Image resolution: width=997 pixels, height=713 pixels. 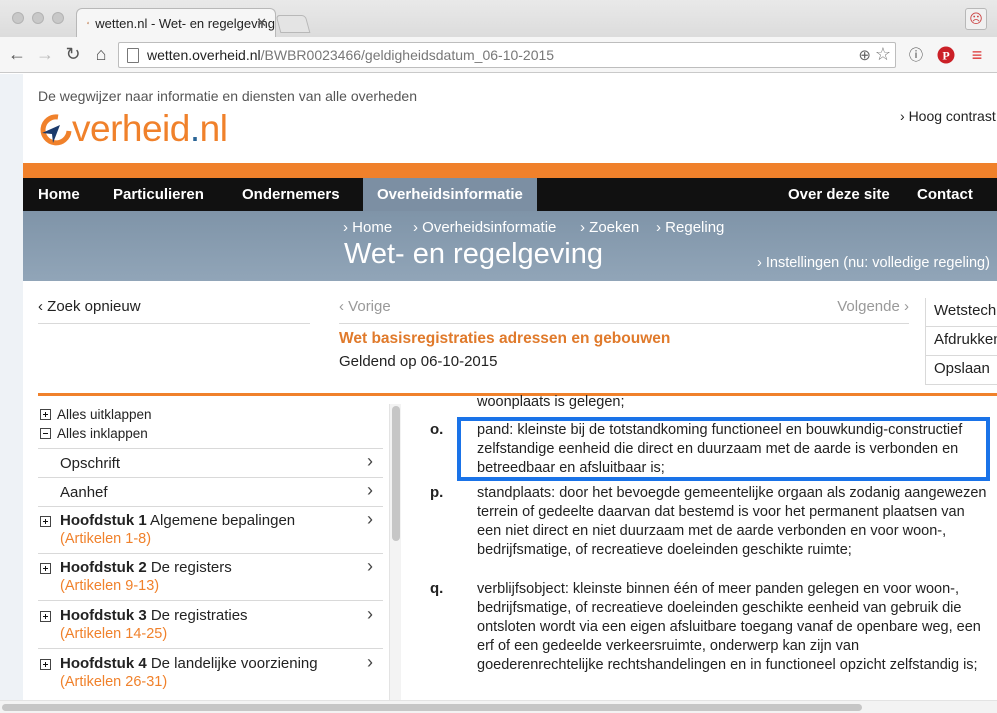 I want to click on new-tab-button, so click(x=293, y=24).